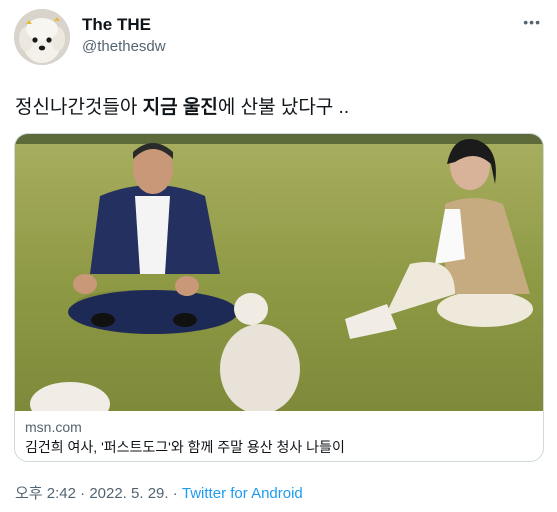 The image size is (557, 512). Describe the element at coordinates (116, 25) in the screenshot. I see `display-name: The THE` at that location.